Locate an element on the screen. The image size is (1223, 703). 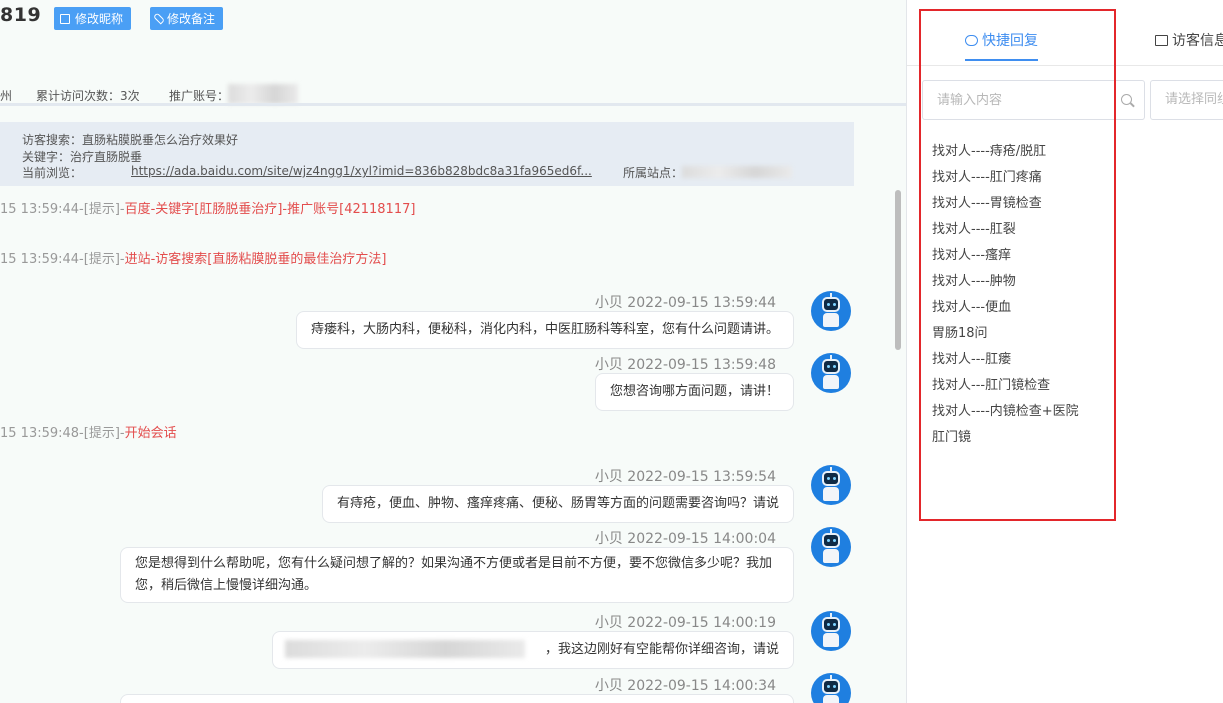
browsing-label: 当前浏览： is located at coordinates (52, 173).